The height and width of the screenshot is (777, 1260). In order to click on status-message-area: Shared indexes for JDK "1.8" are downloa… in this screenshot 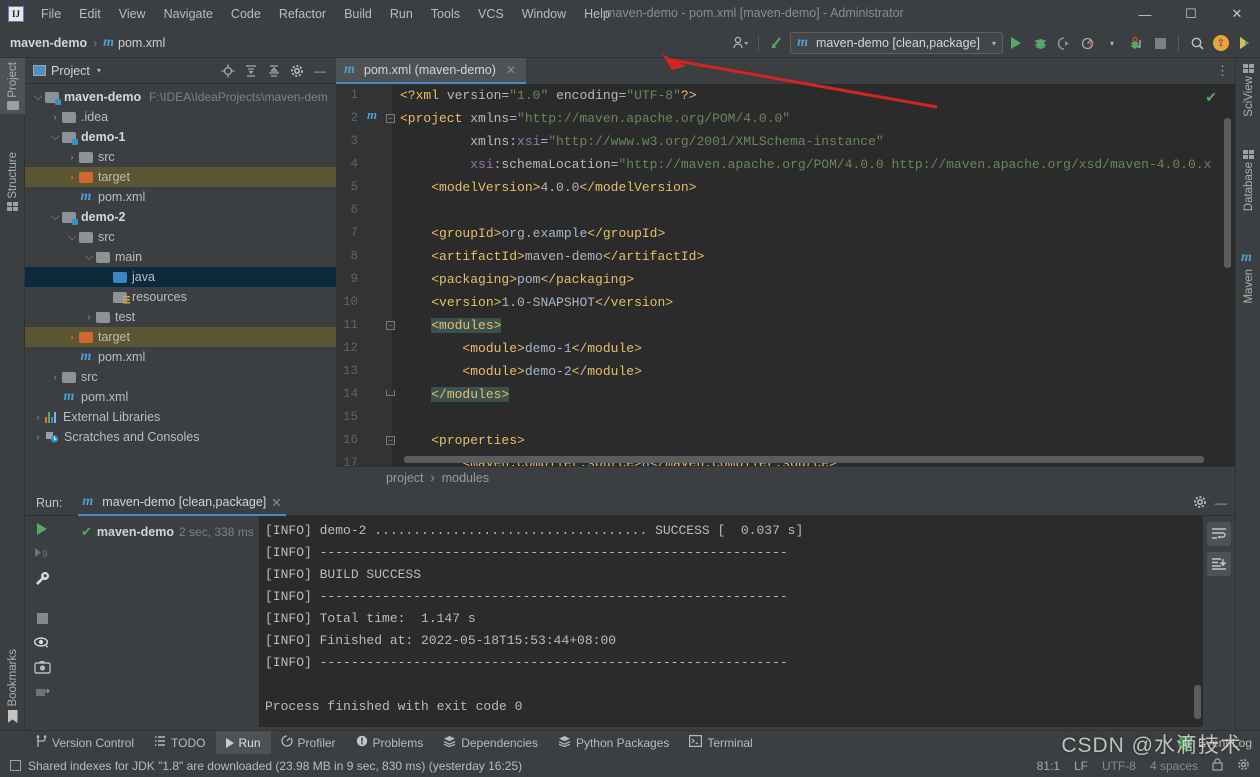, I will do `click(266, 766)`.